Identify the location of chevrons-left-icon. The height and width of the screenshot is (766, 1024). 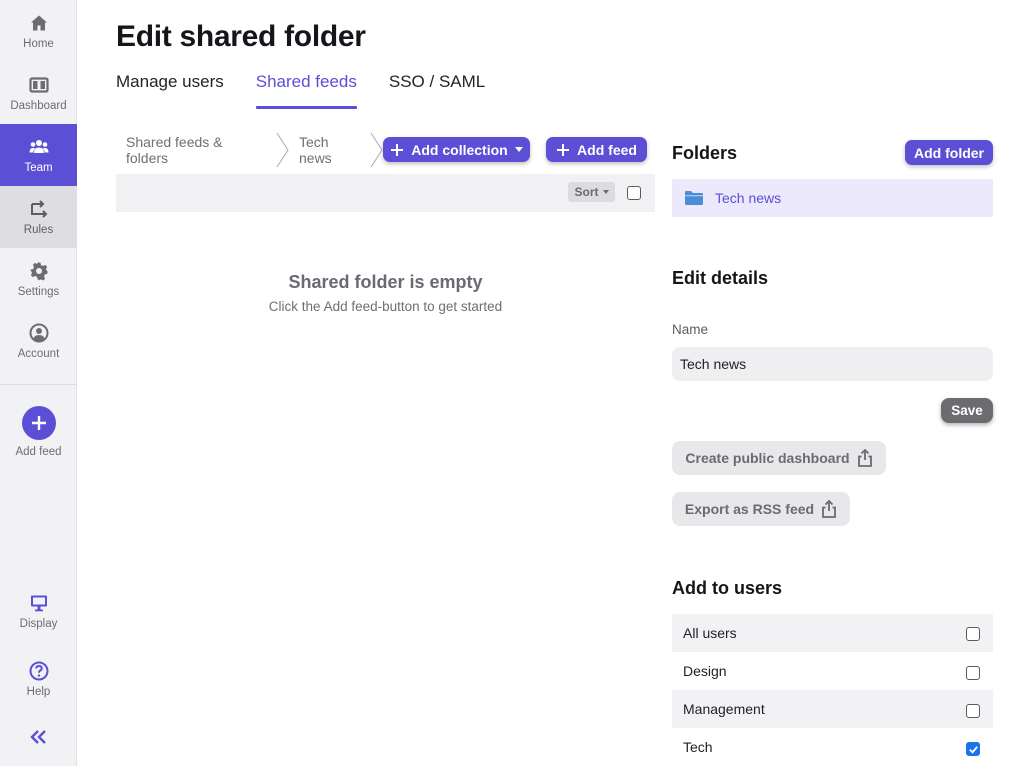
(38, 737).